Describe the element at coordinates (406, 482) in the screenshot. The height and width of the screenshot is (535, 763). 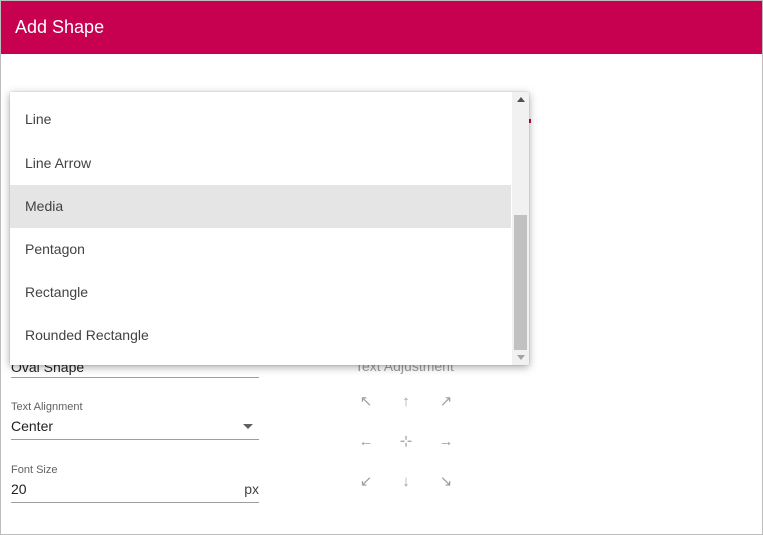
I see `arrow-down-icon: ↓` at that location.